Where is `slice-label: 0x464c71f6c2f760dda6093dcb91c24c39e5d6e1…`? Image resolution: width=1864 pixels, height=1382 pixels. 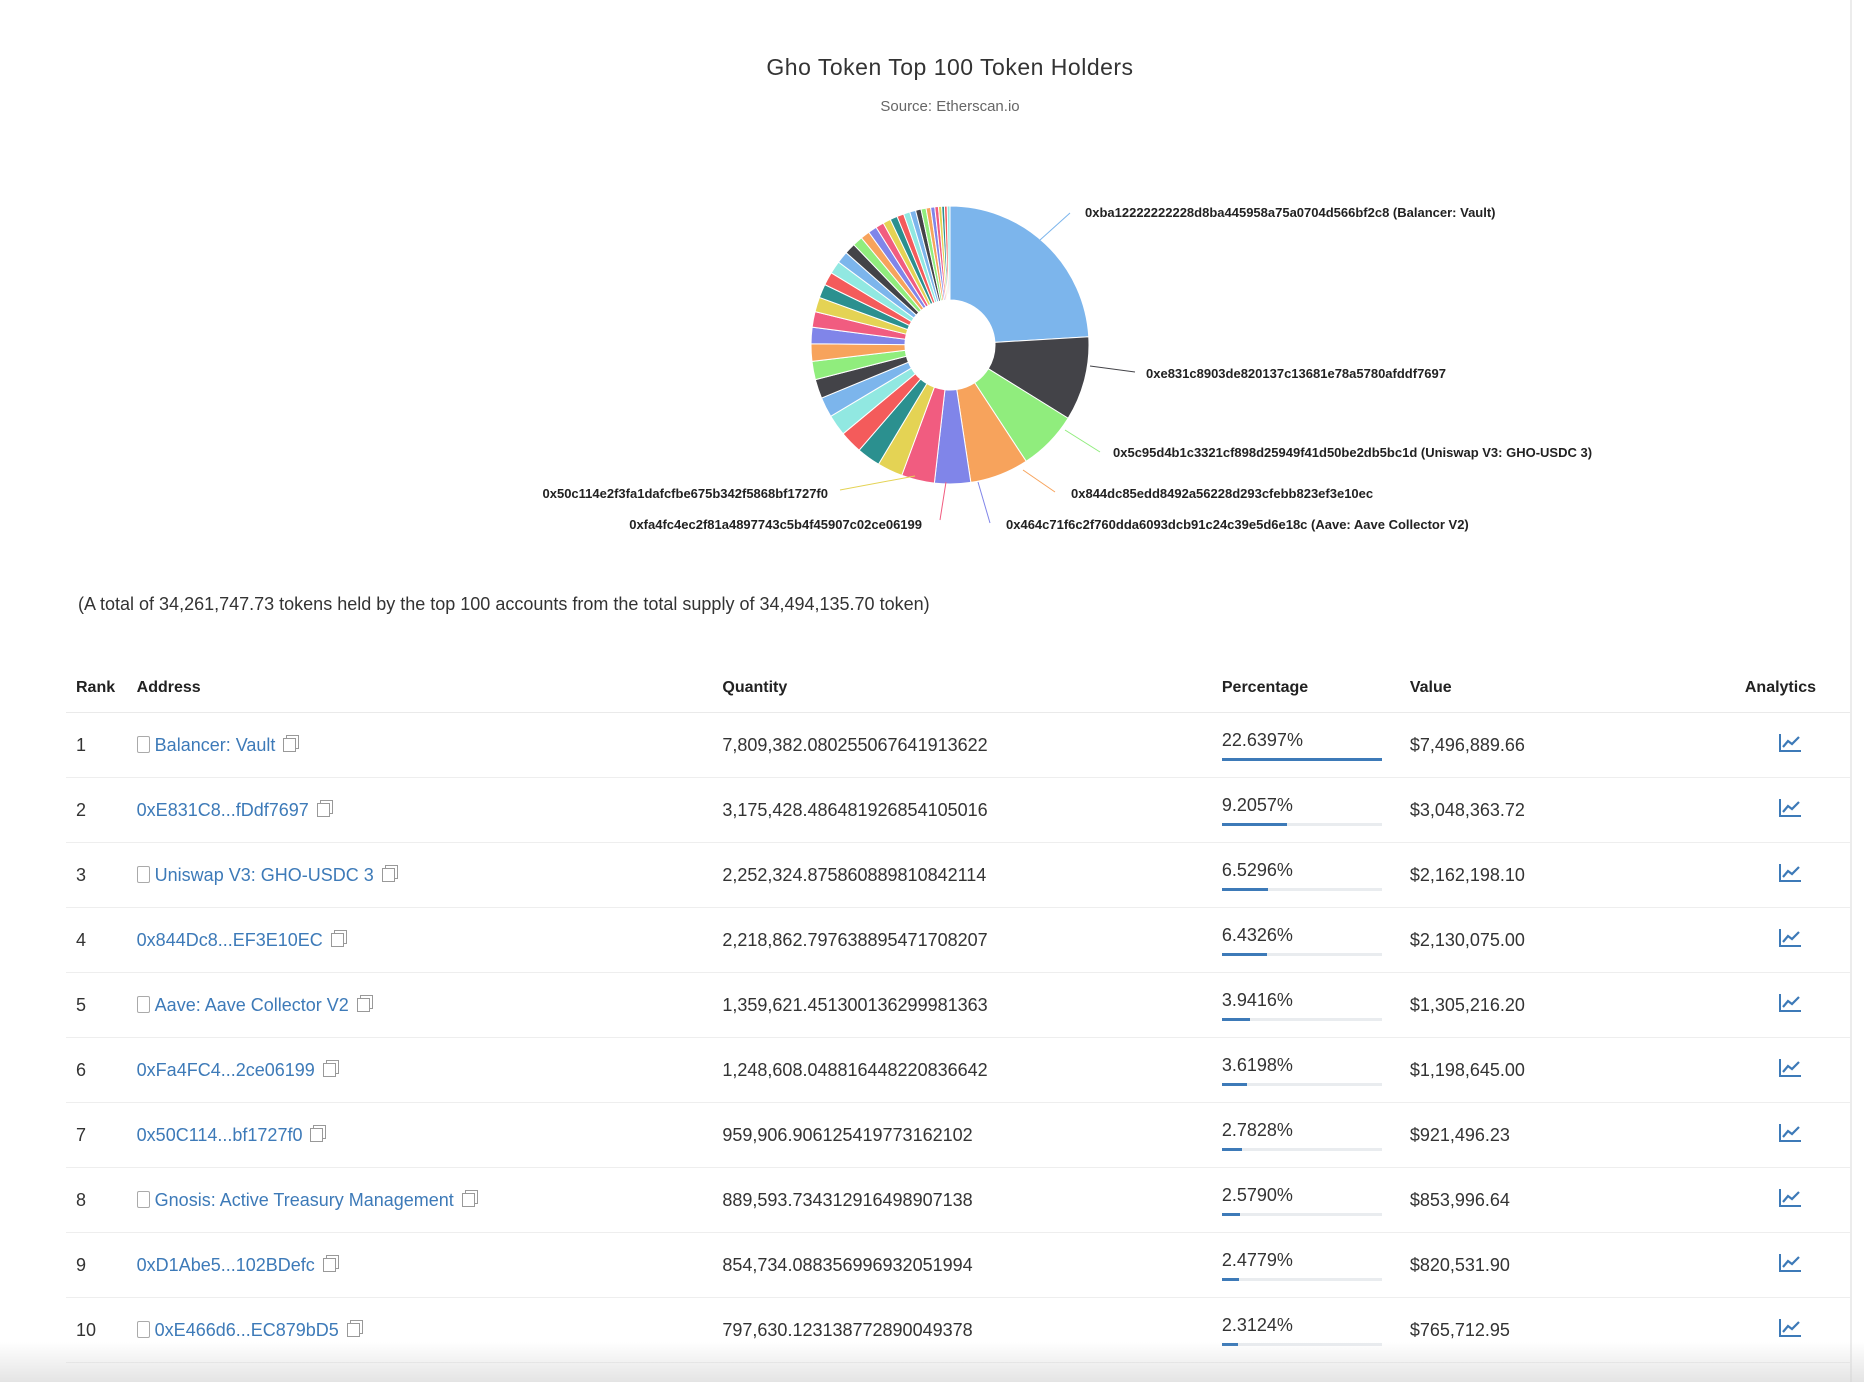 slice-label: 0x464c71f6c2f760dda6093dcb91c24c39e5d6e1… is located at coordinates (1237, 524).